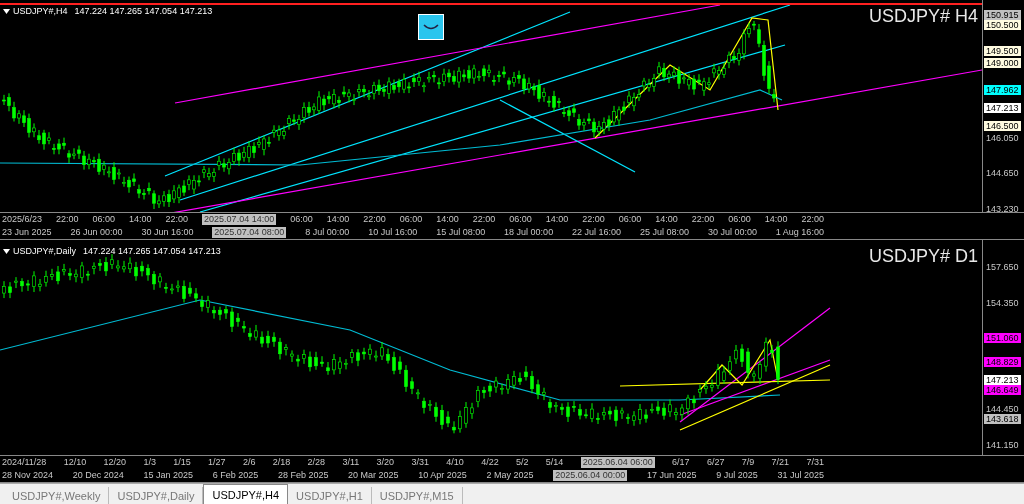  I want to click on time-label: 1/15, so click(182, 462).